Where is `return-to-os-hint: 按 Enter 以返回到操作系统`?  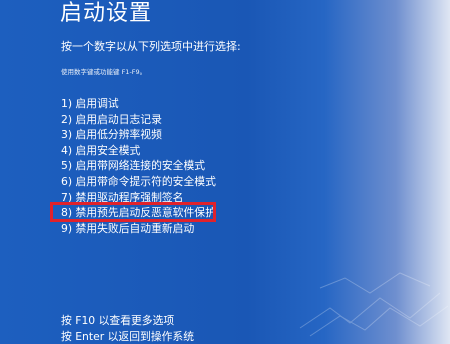 return-to-os-hint: 按 Enter 以返回到操作系统 is located at coordinates (128, 336).